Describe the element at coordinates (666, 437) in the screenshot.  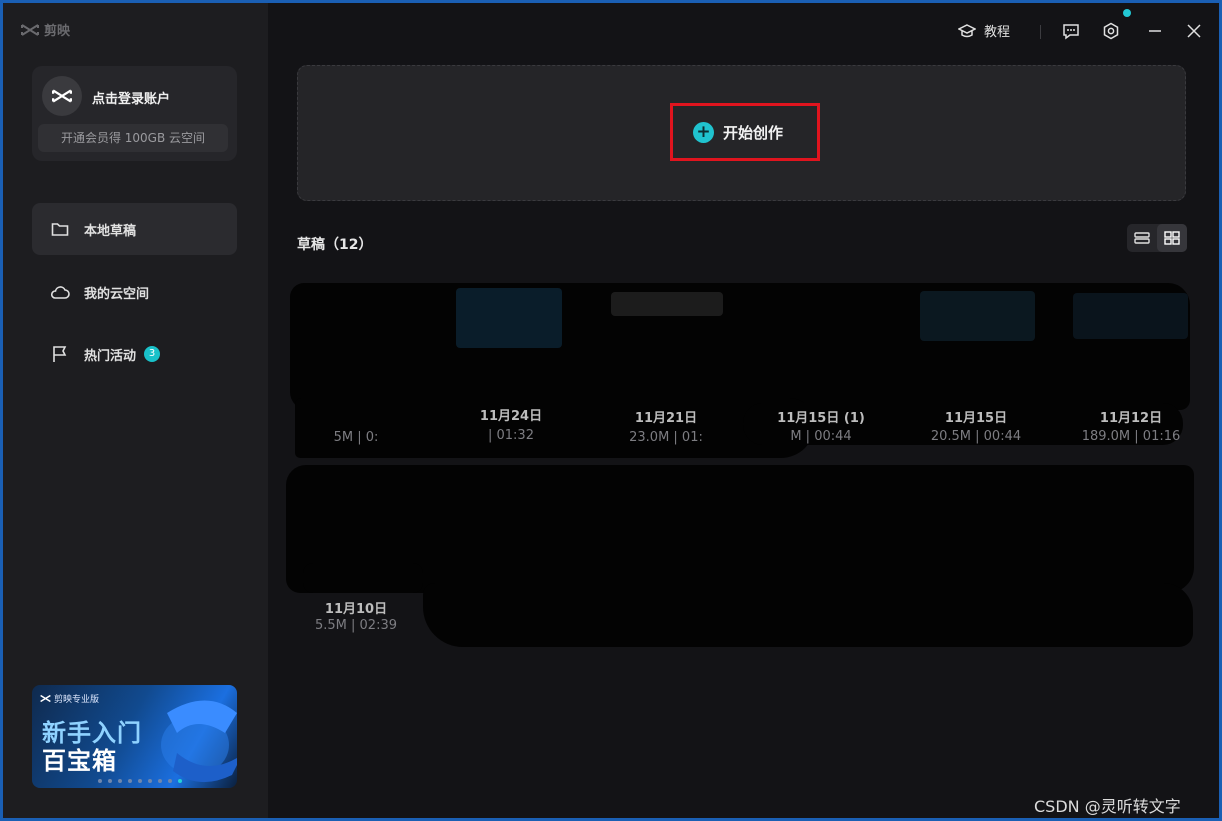
I see `draft-meta: 23.0M | 01:` at that location.